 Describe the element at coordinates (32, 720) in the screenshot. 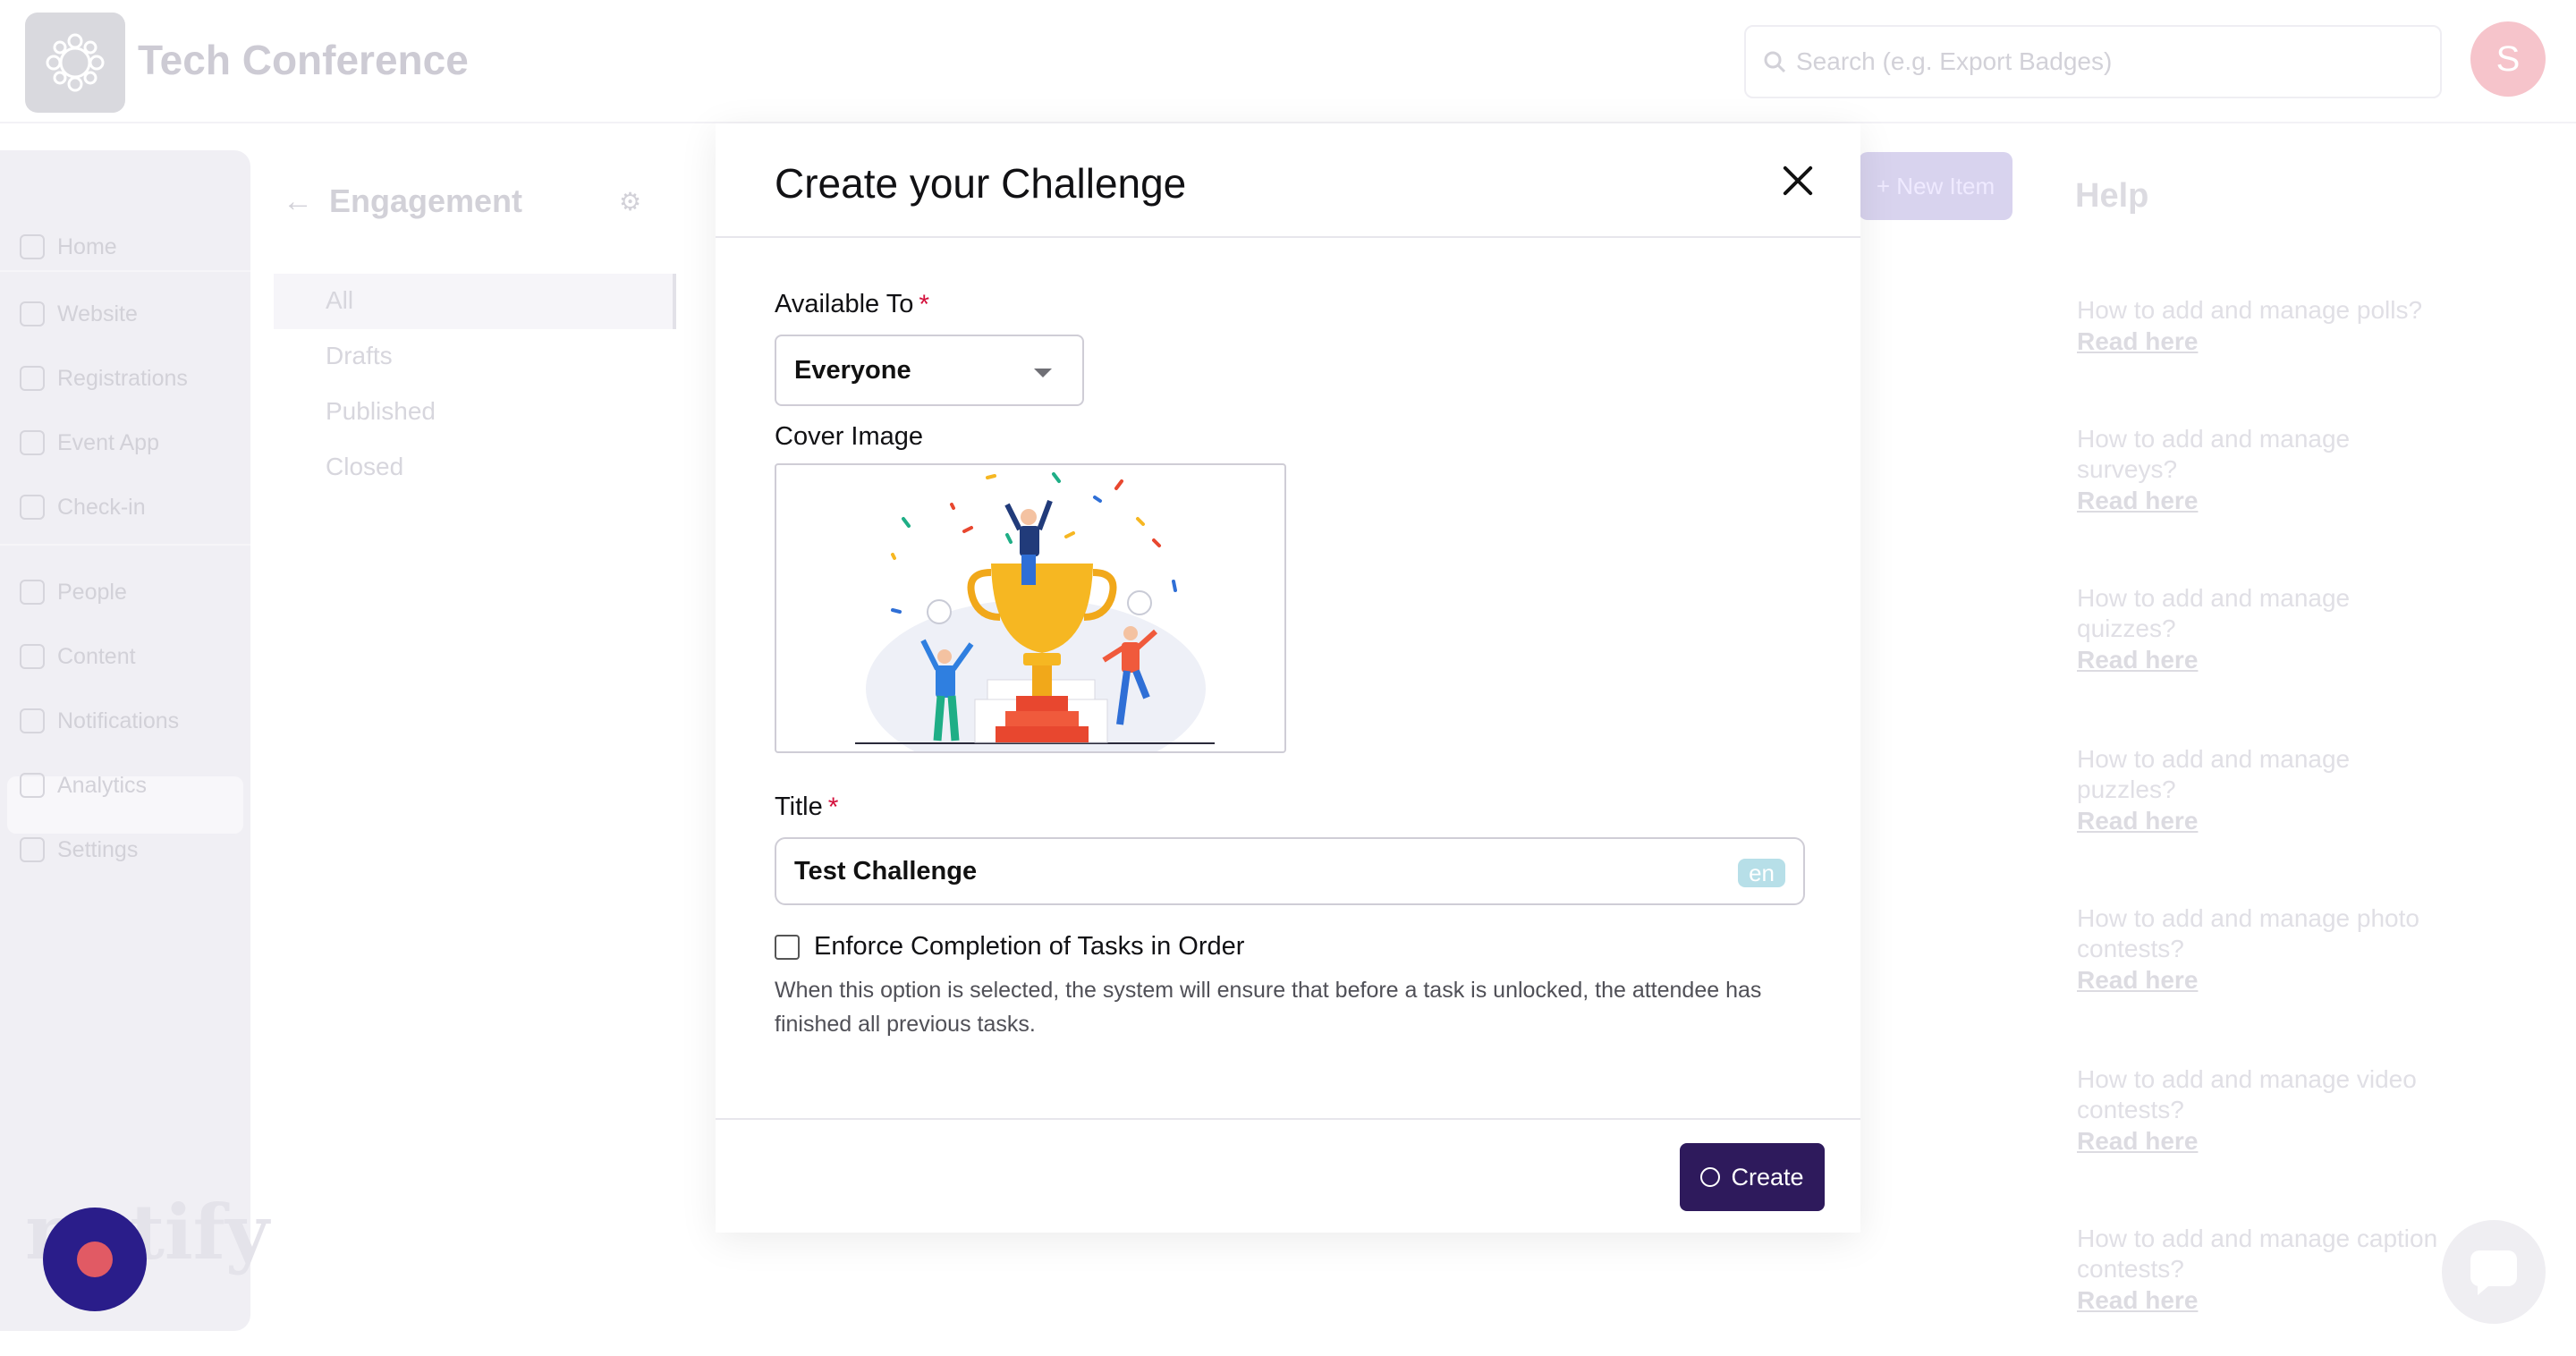

I see `bell-icon` at that location.